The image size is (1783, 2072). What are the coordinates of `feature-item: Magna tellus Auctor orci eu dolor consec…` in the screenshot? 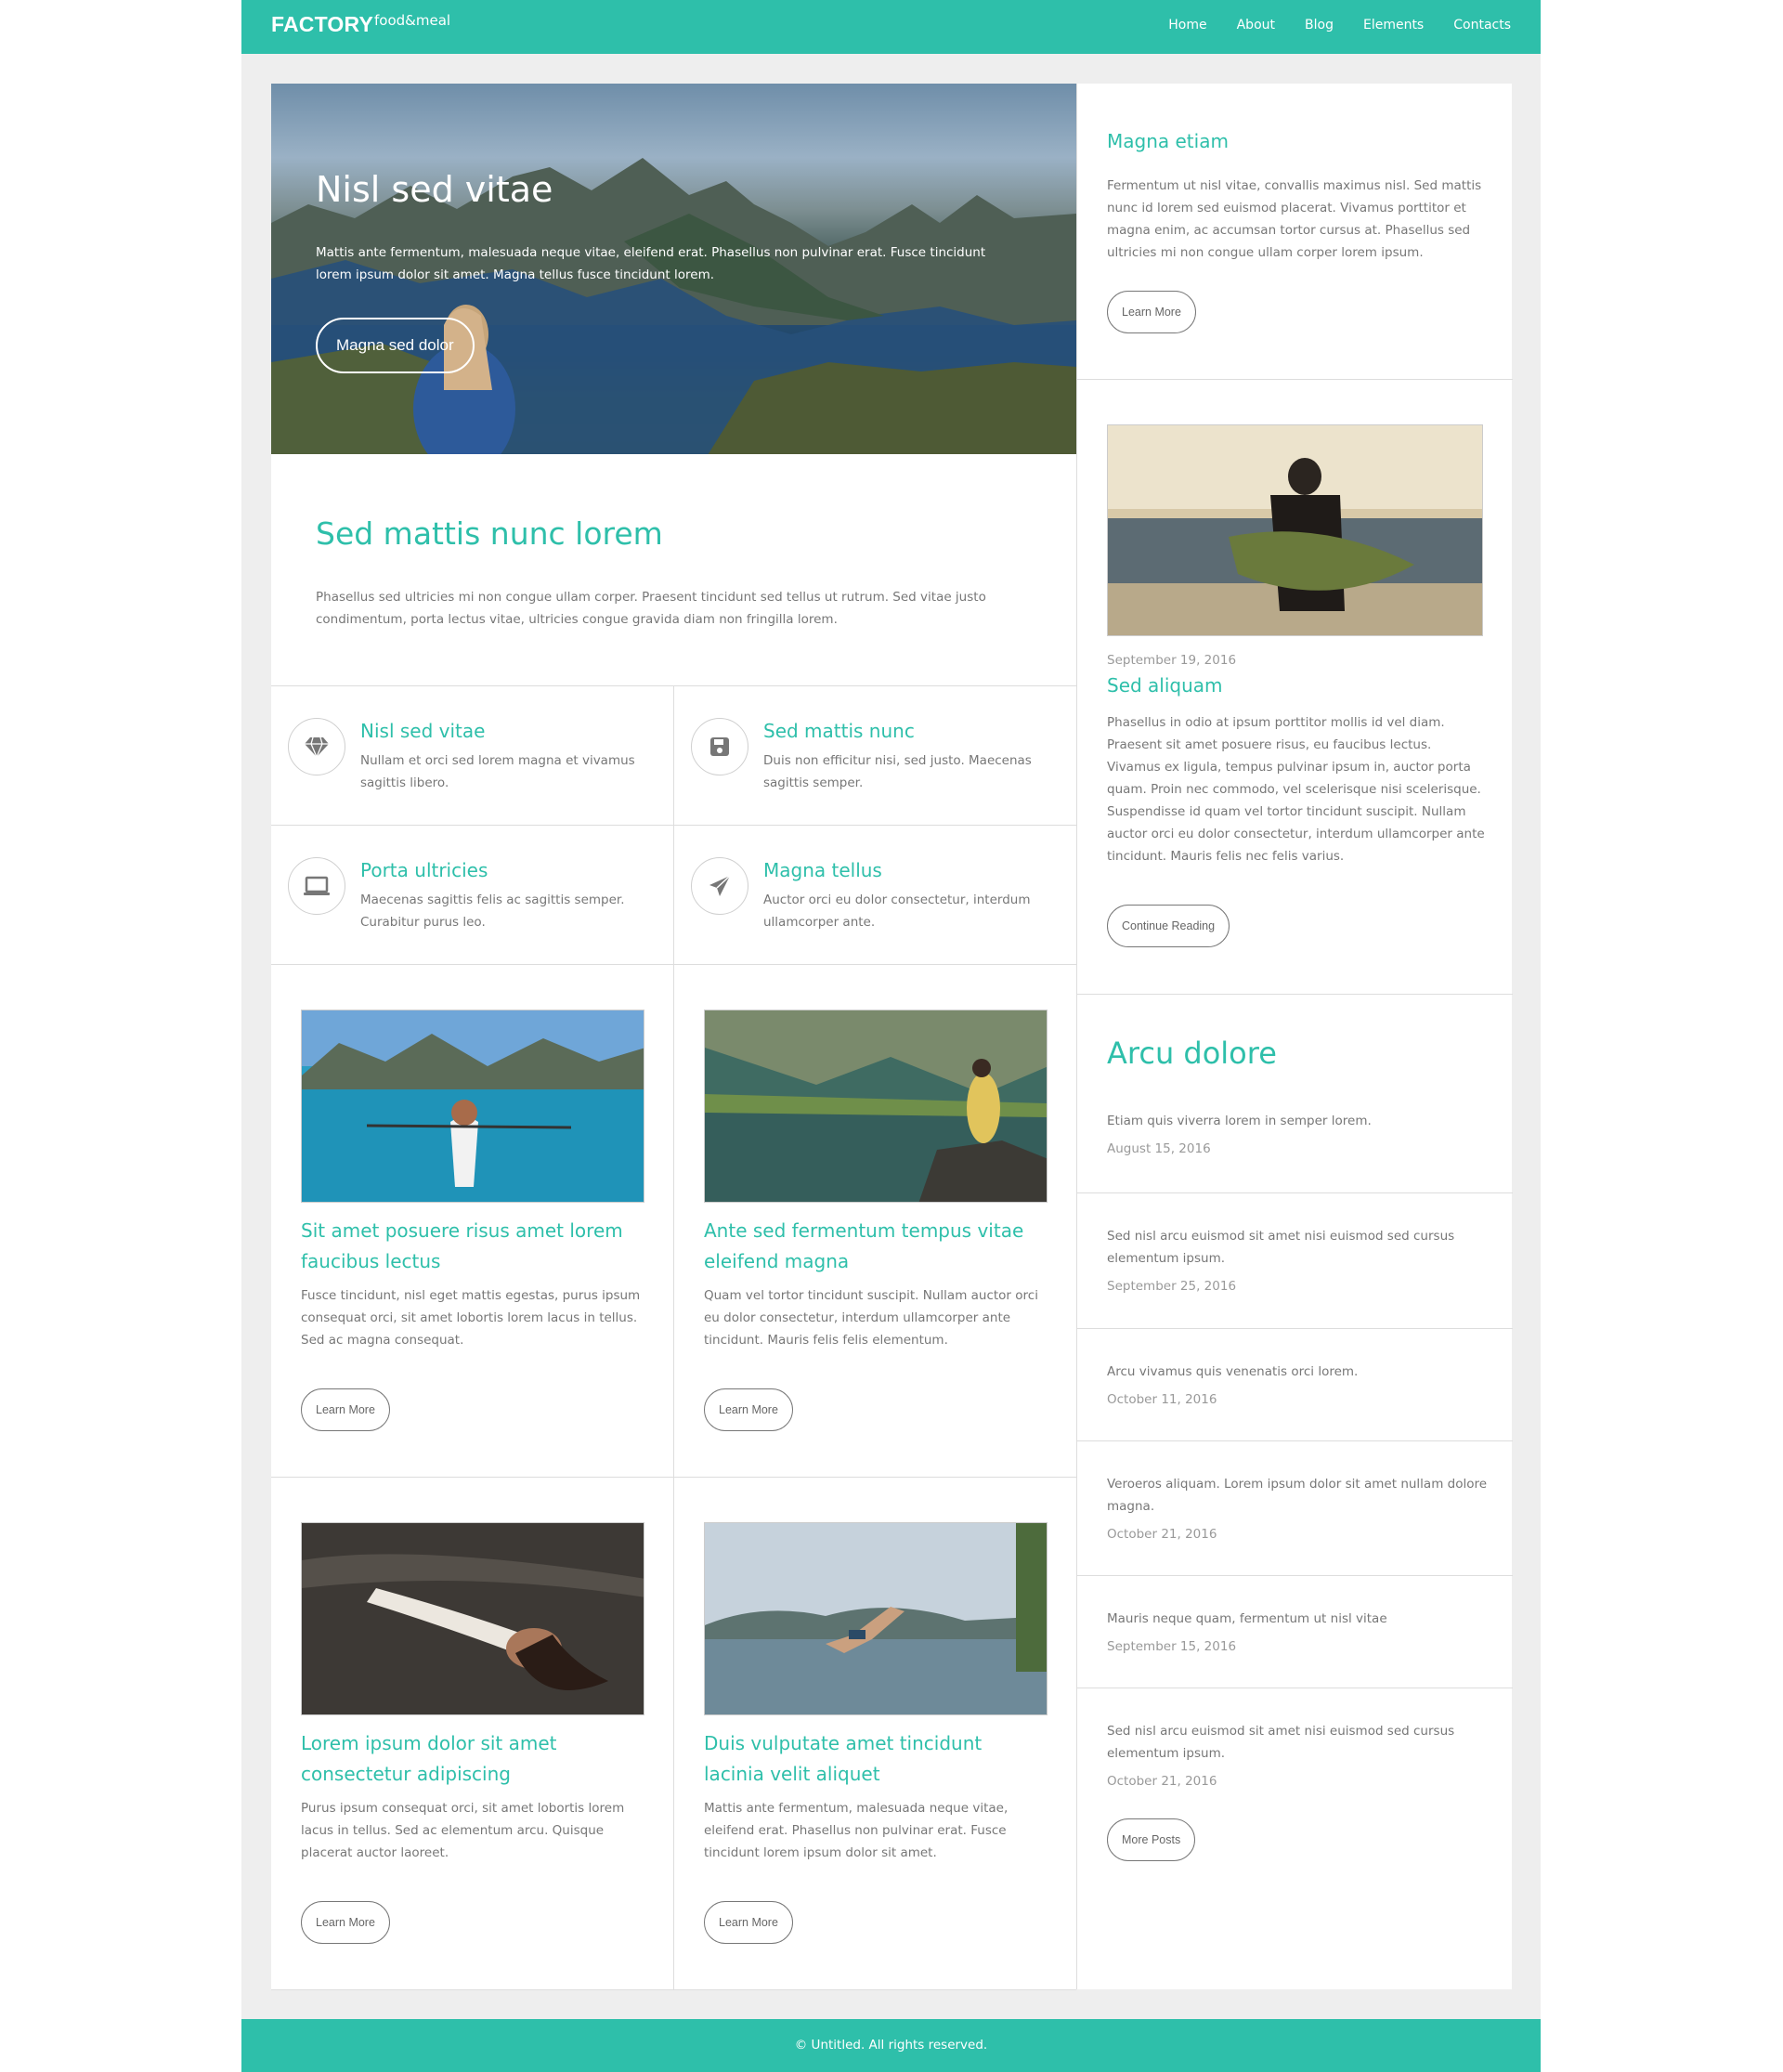 It's located at (874, 895).